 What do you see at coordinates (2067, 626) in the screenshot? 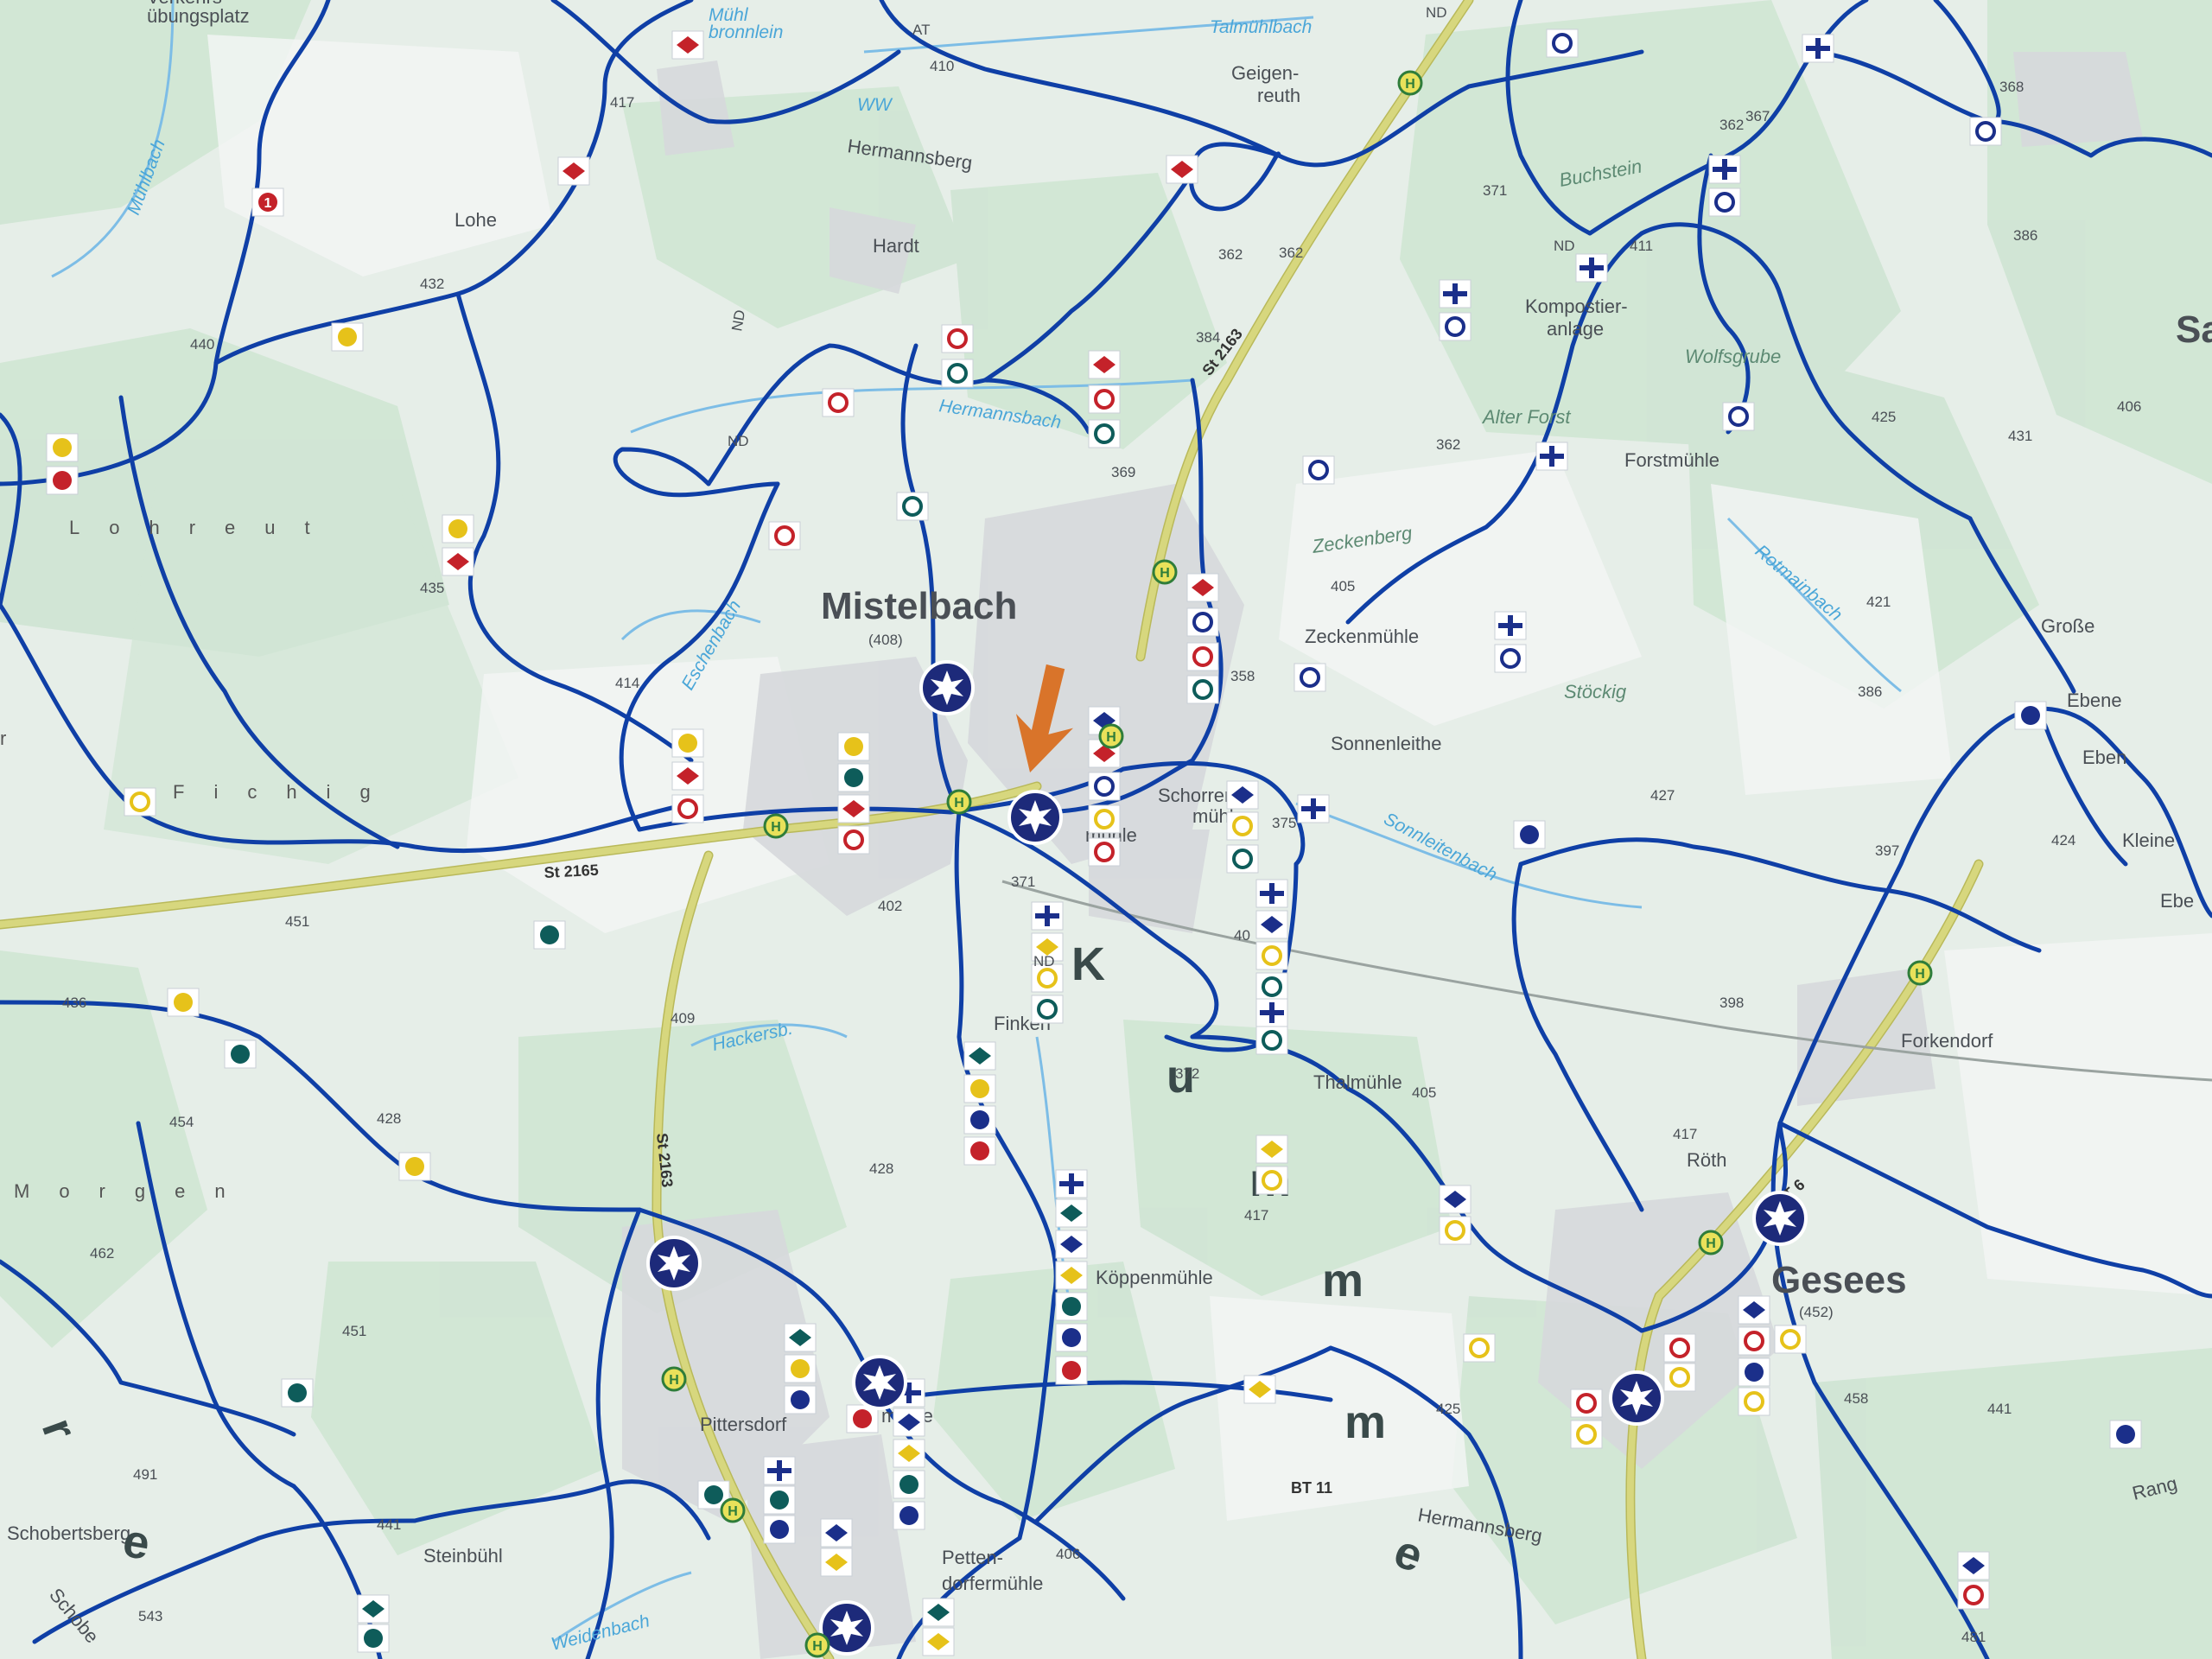
I see `town-label-grosse: Große` at bounding box center [2067, 626].